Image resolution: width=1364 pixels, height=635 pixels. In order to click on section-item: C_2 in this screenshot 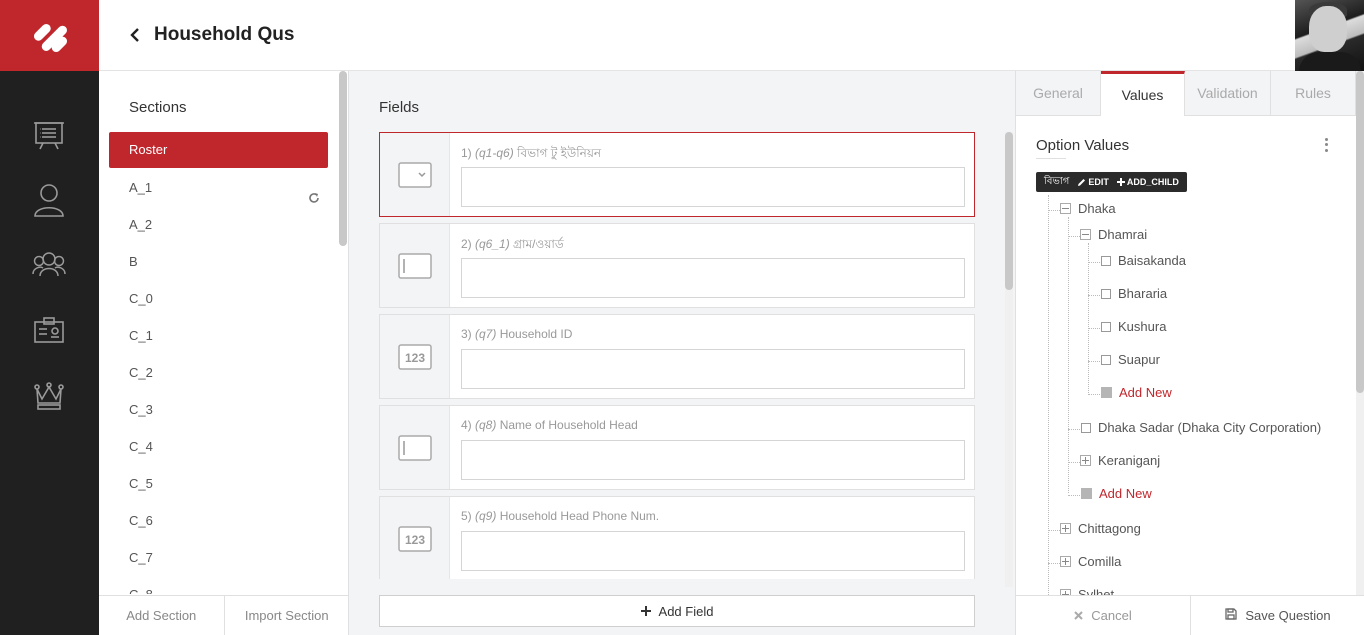, I will do `click(218, 372)`.